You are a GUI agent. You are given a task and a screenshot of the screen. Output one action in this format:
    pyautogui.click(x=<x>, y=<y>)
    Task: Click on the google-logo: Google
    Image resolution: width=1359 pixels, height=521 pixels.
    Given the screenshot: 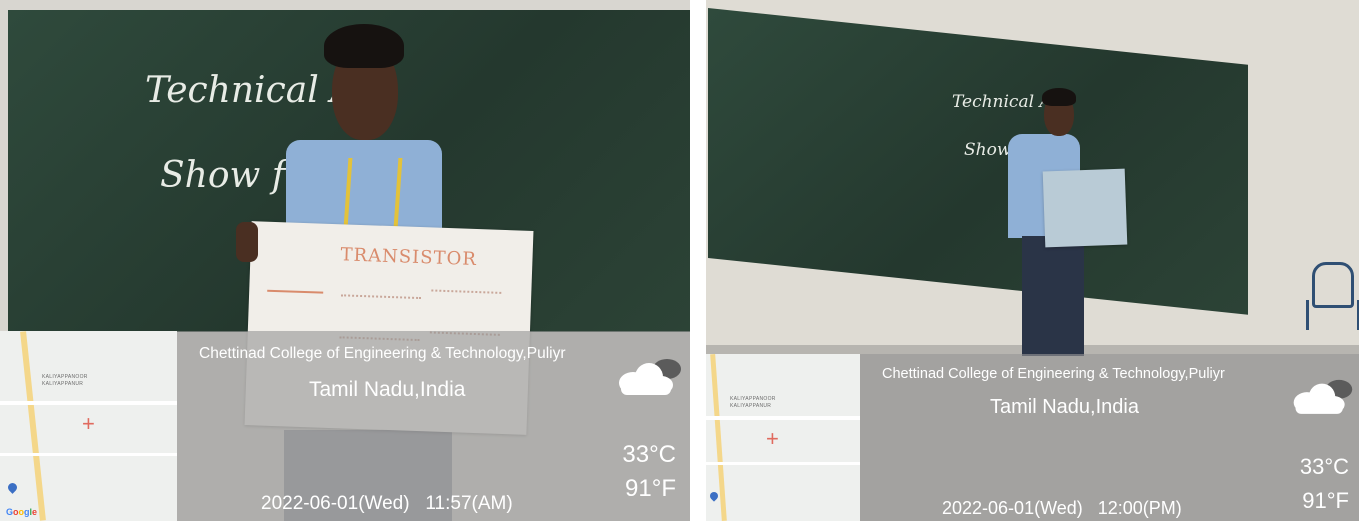 What is the action you would take?
    pyautogui.click(x=22, y=512)
    